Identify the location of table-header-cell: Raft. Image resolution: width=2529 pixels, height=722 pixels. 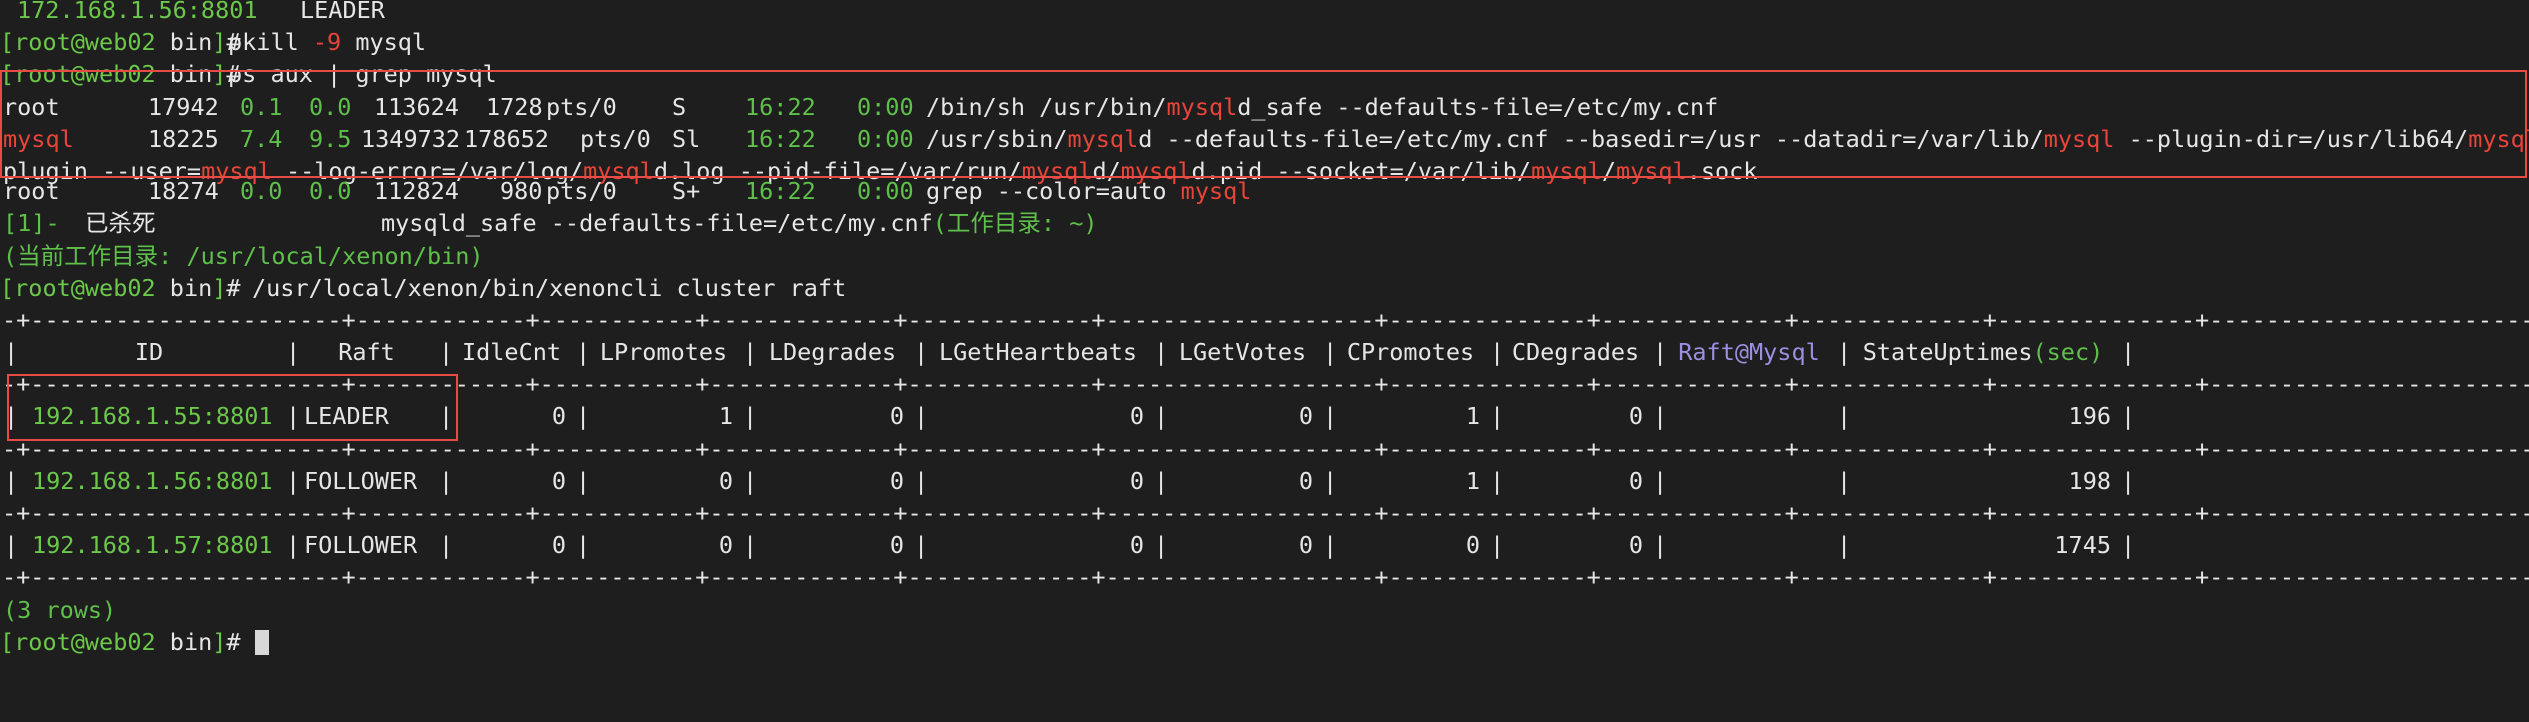
(366, 352).